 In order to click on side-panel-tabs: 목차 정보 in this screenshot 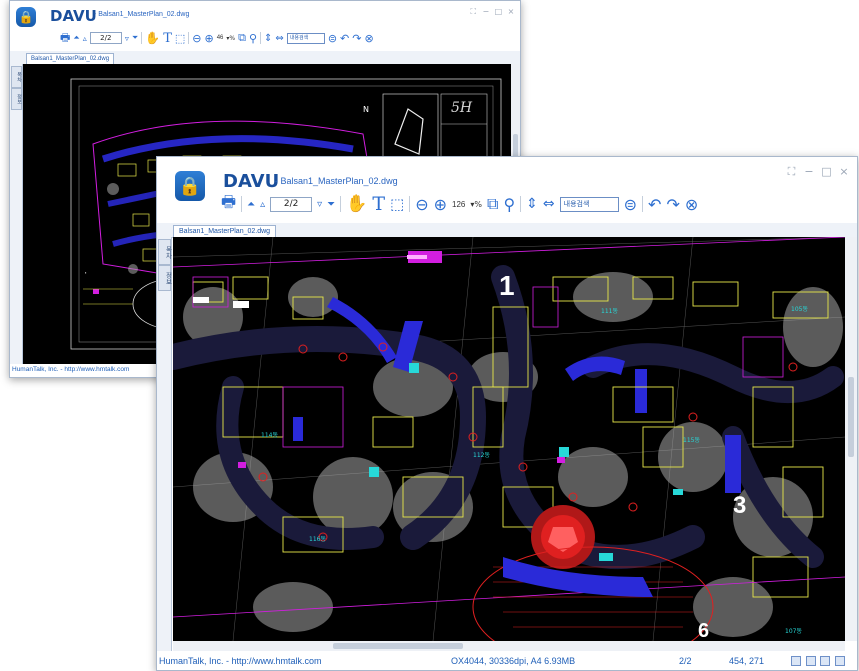, I will do `click(164, 444)`.